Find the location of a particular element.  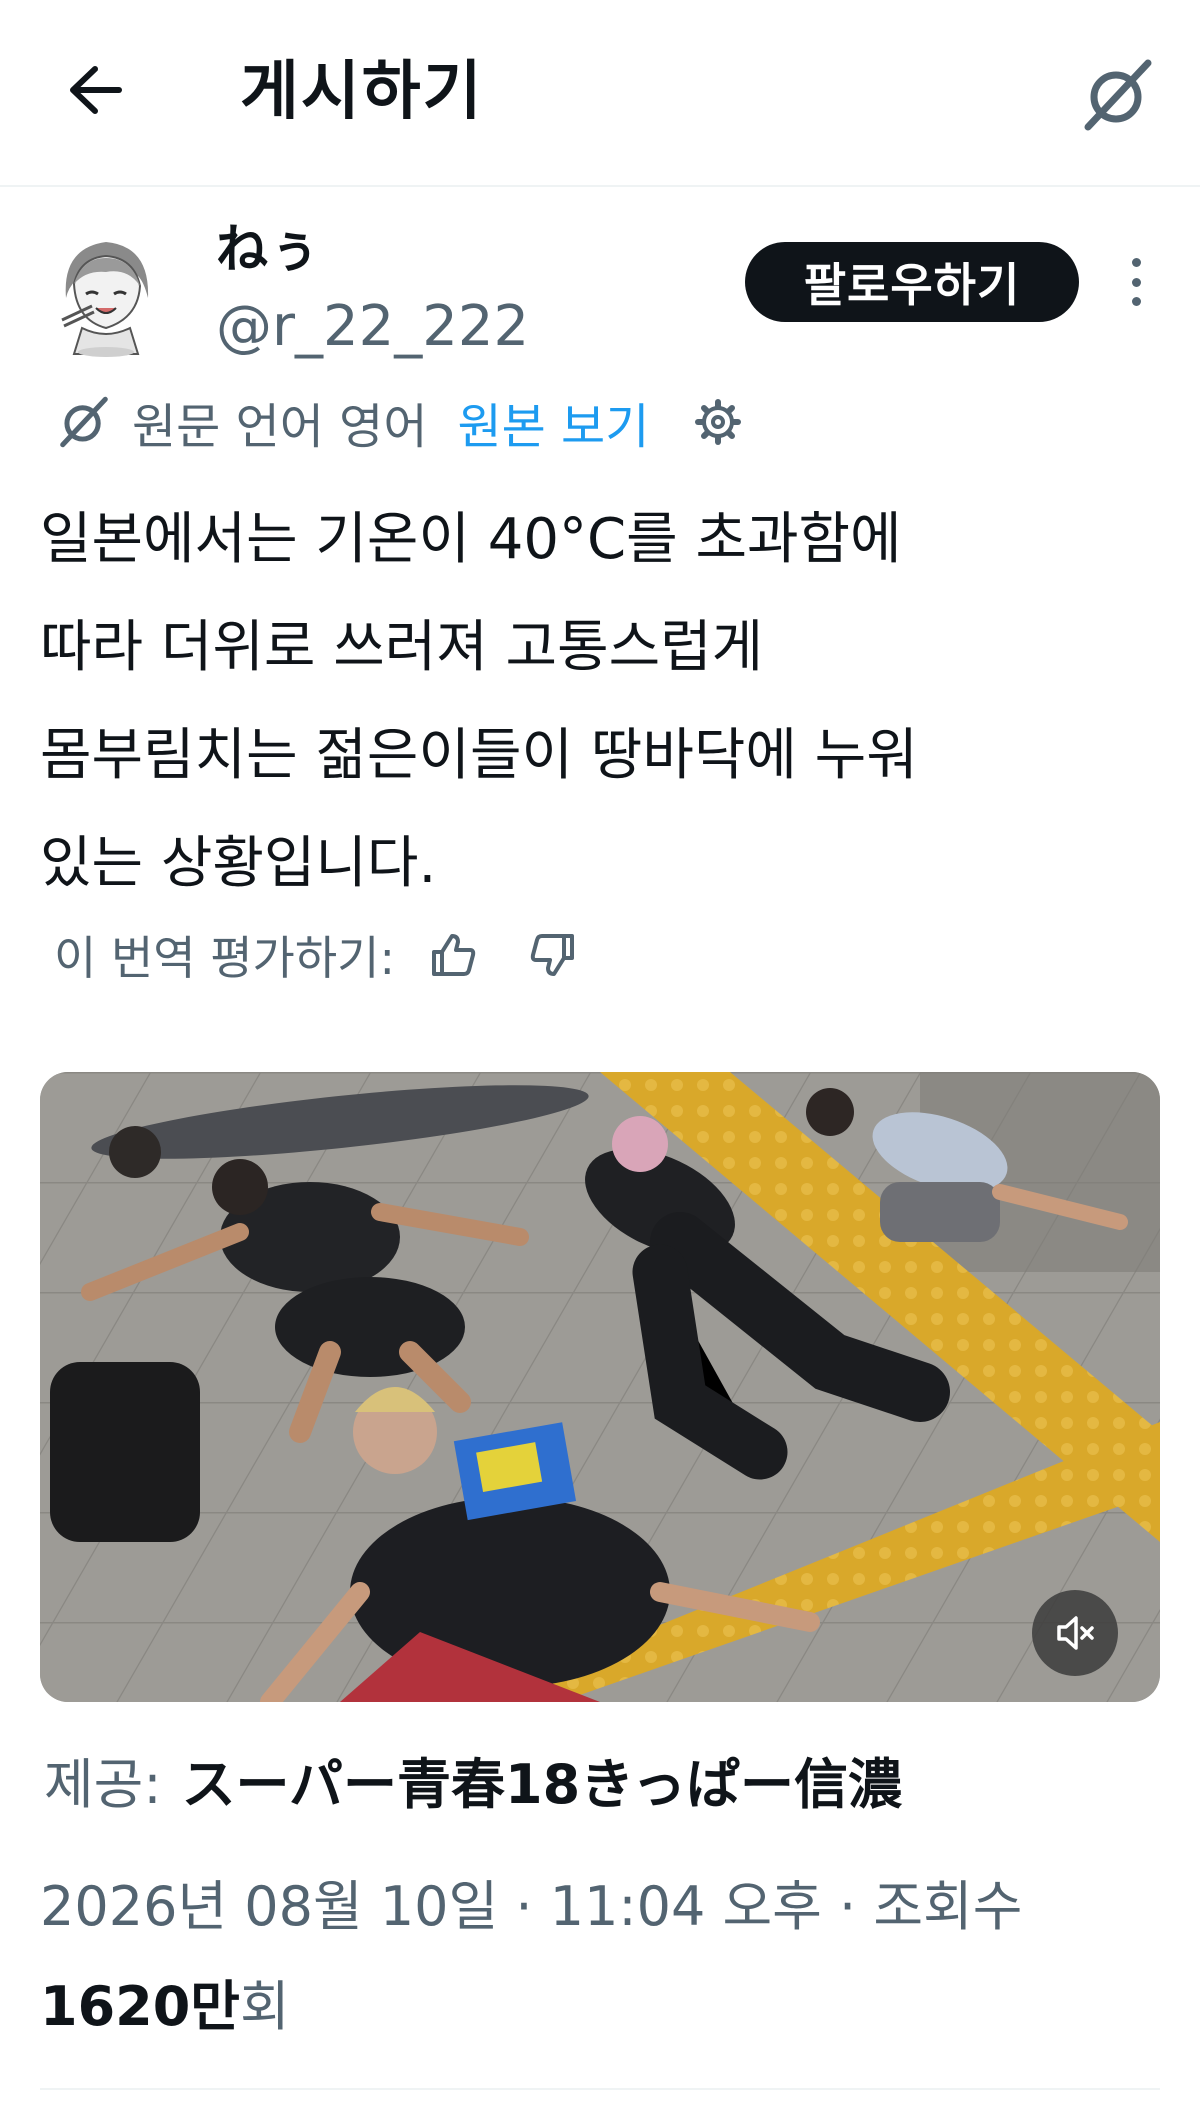

avatar-illustration is located at coordinates (106, 294).